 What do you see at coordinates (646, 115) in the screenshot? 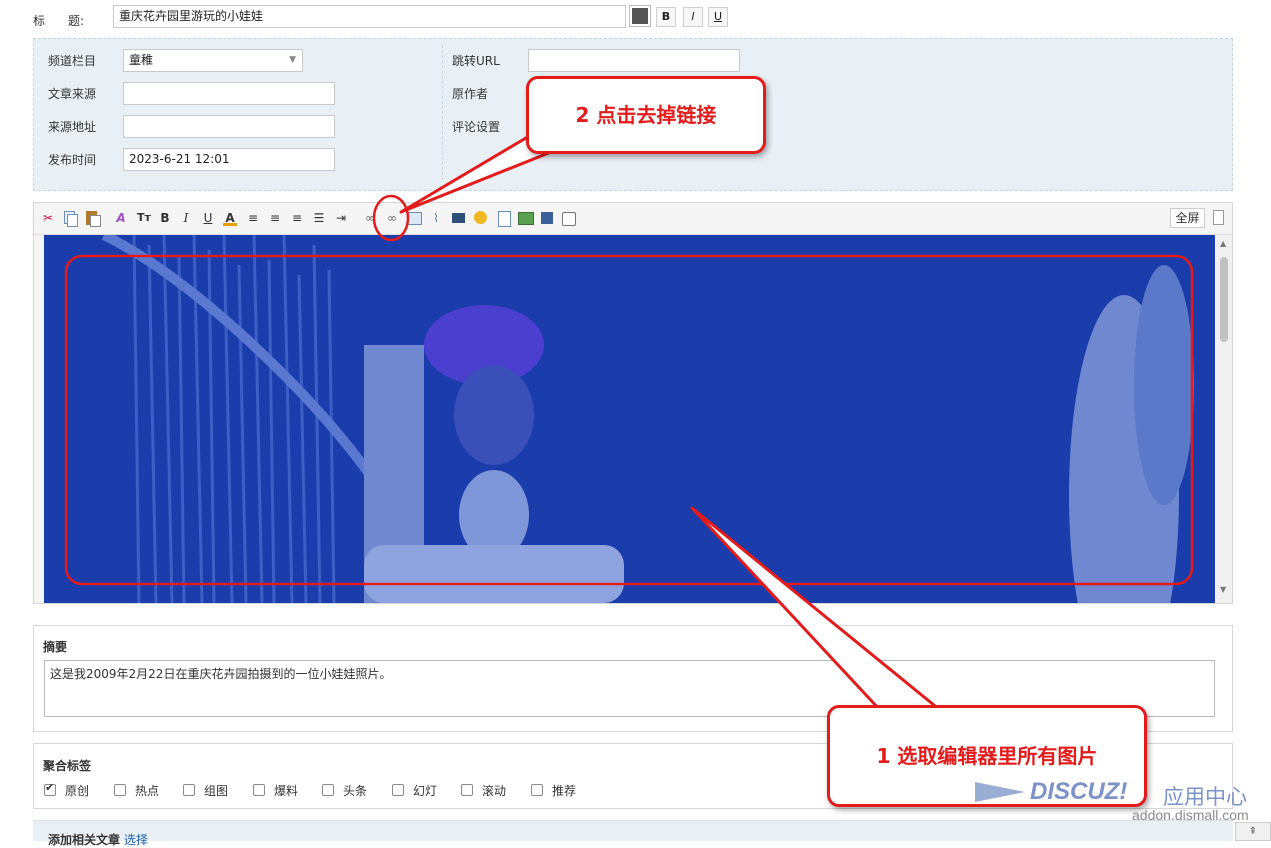
I see `callout-unlink: 2 点击去掉链接` at bounding box center [646, 115].